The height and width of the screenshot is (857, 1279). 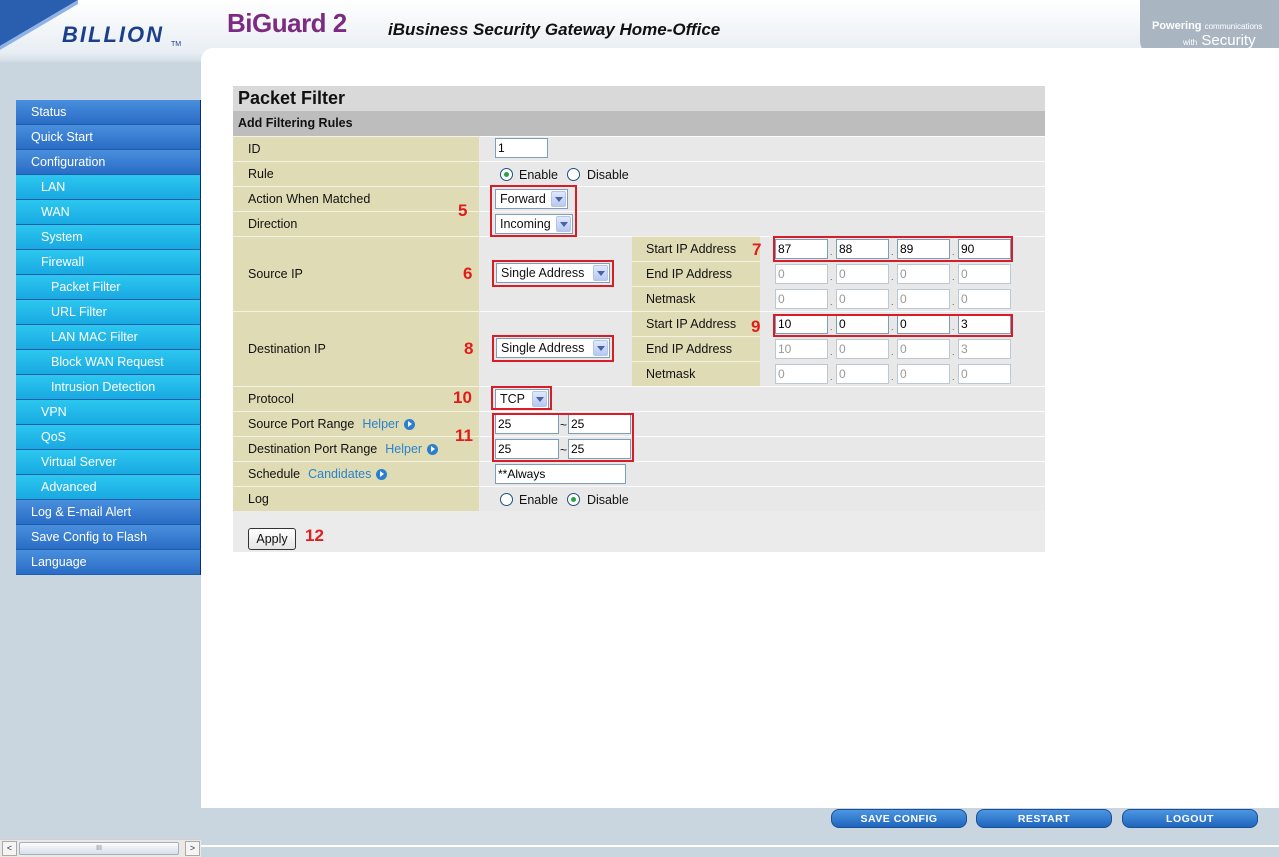 What do you see at coordinates (301, 424) in the screenshot?
I see `src-port-label: Source Port Range` at bounding box center [301, 424].